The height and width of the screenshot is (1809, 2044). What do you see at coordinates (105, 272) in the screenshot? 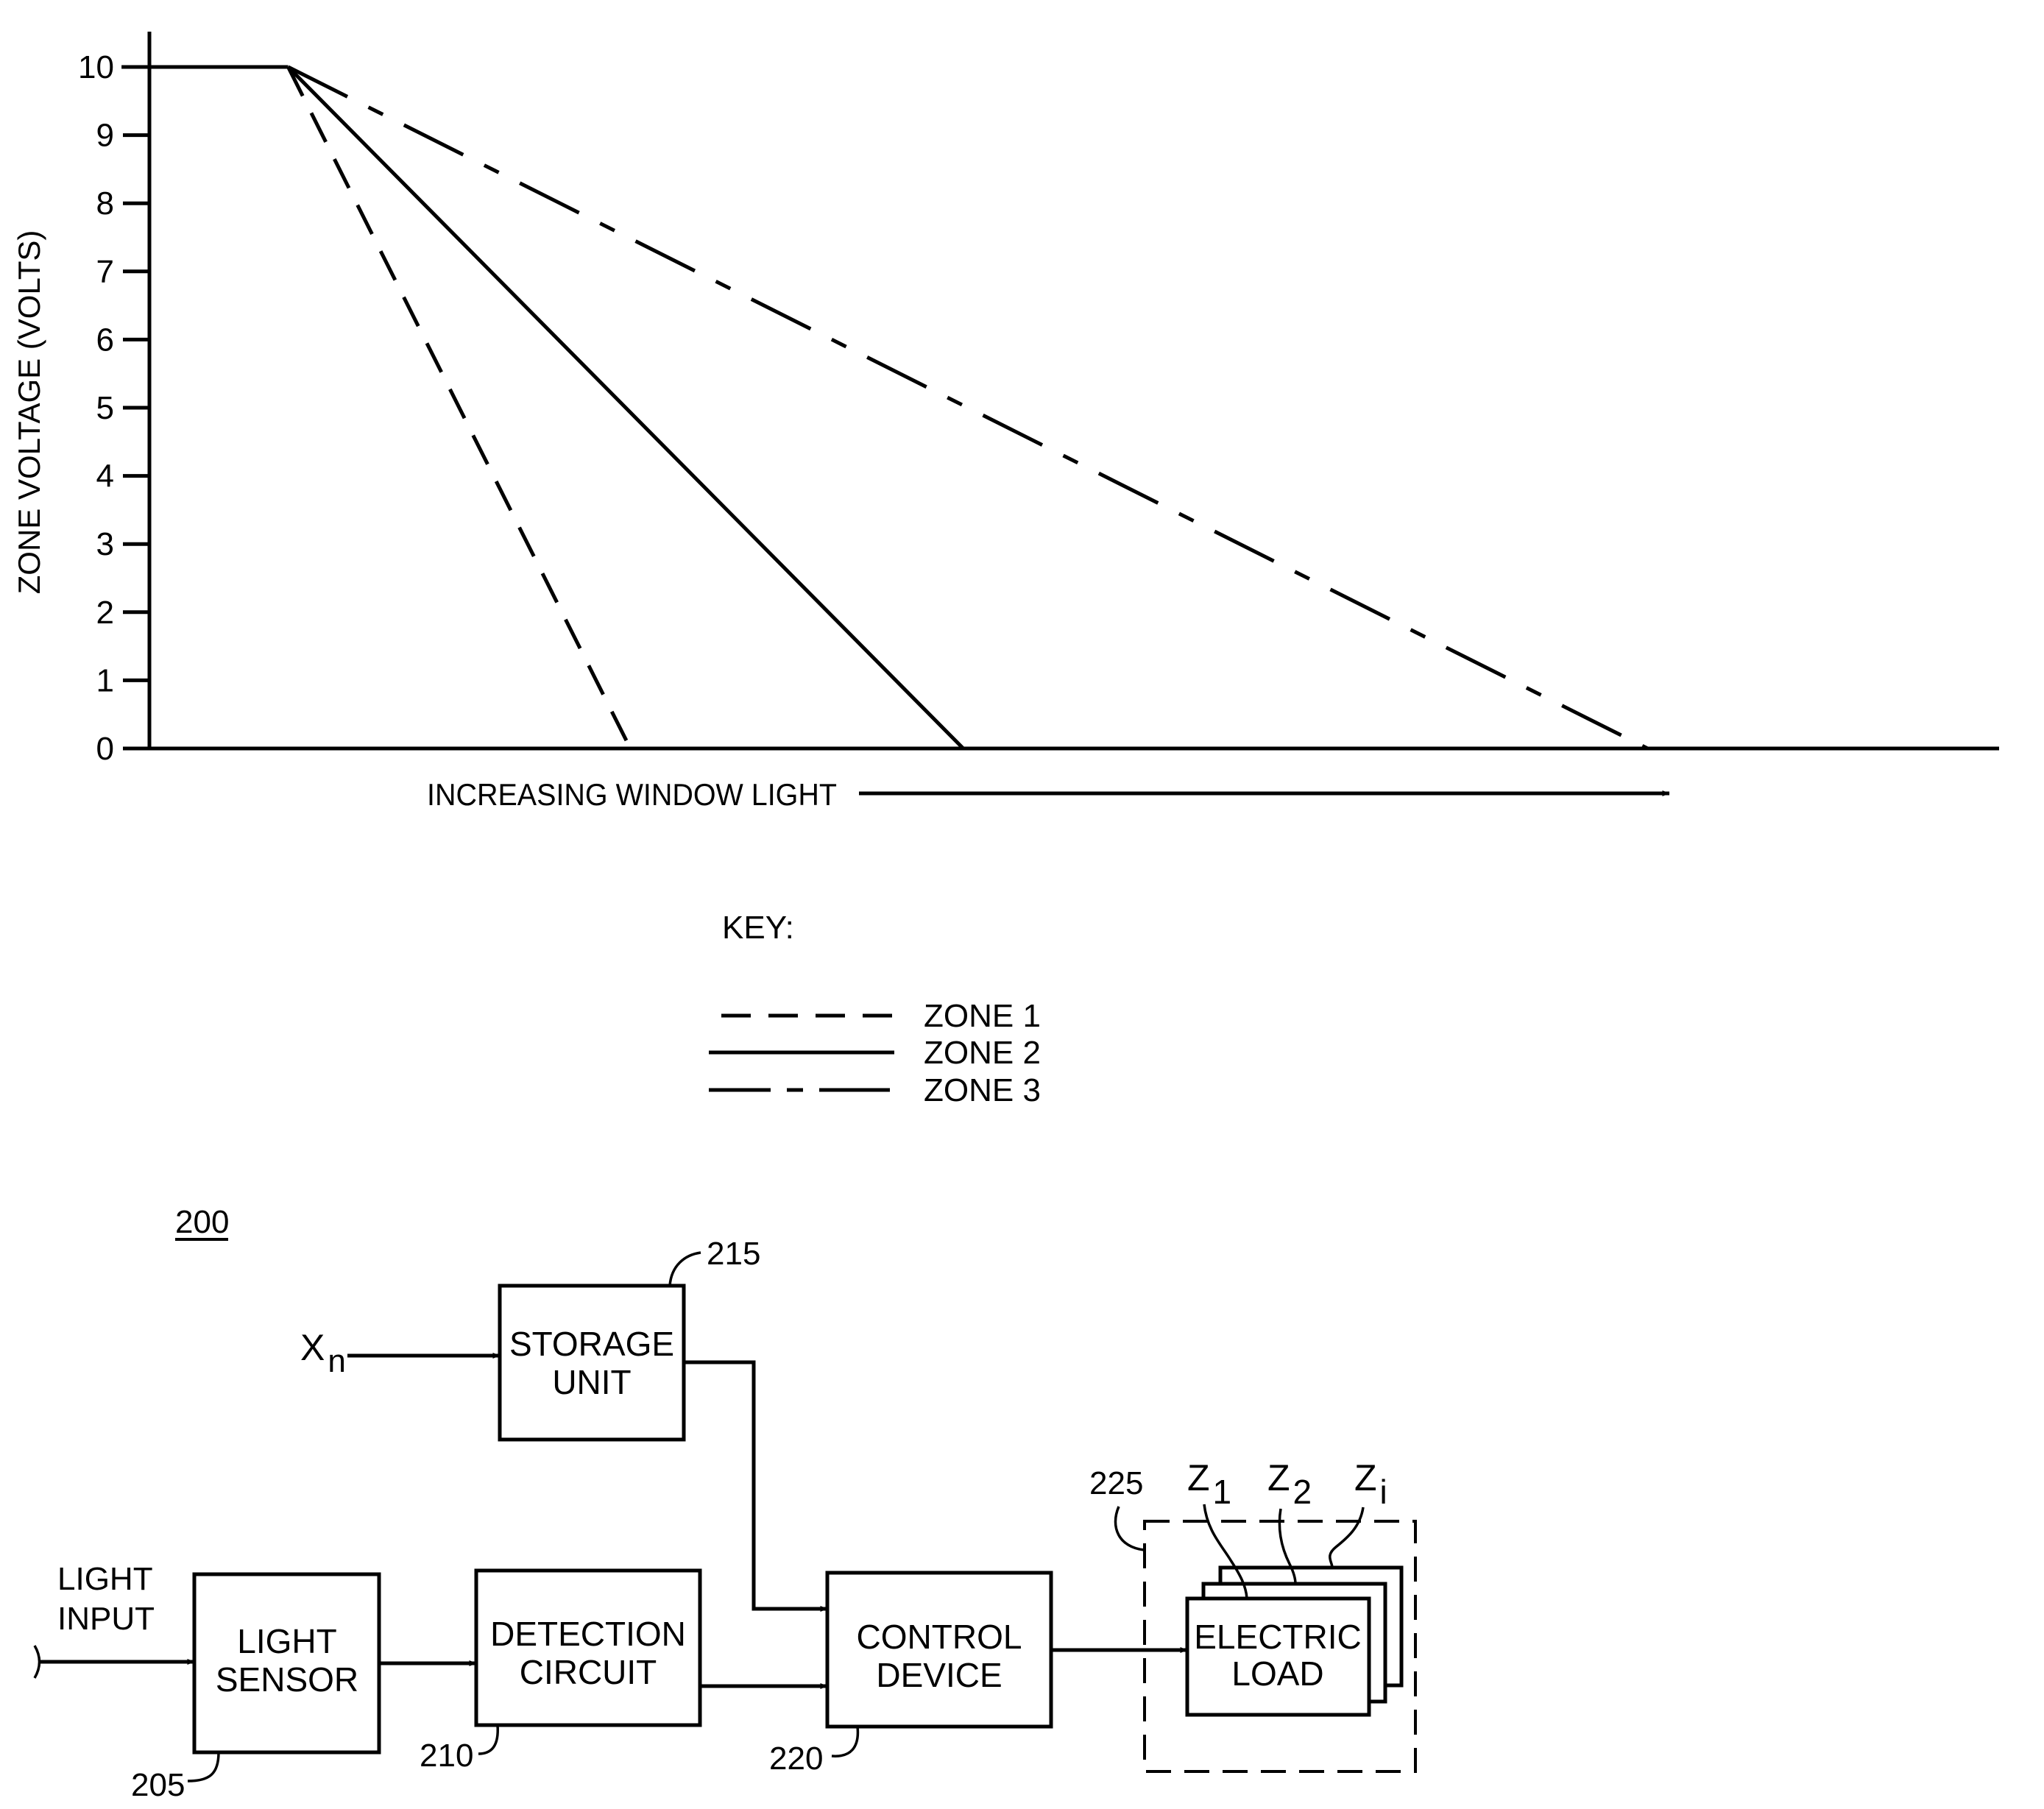
I see `y-tick-label-7: 7` at bounding box center [105, 272].